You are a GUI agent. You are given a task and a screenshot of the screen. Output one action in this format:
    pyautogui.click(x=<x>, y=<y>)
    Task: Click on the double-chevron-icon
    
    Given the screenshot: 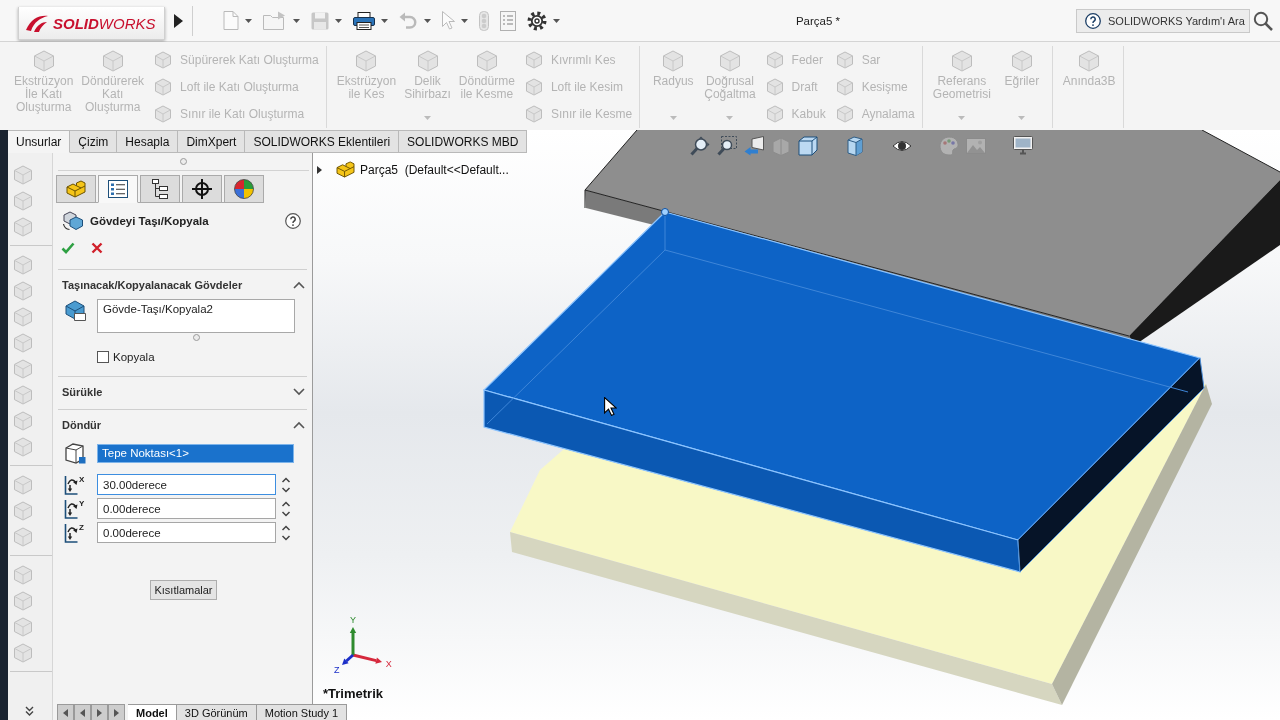 What is the action you would take?
    pyautogui.click(x=29, y=711)
    